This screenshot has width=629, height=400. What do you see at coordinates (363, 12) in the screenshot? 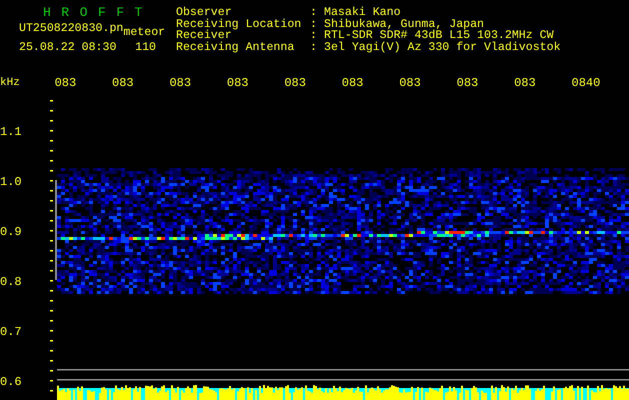
I see `field-value: Masaki Kano` at bounding box center [363, 12].